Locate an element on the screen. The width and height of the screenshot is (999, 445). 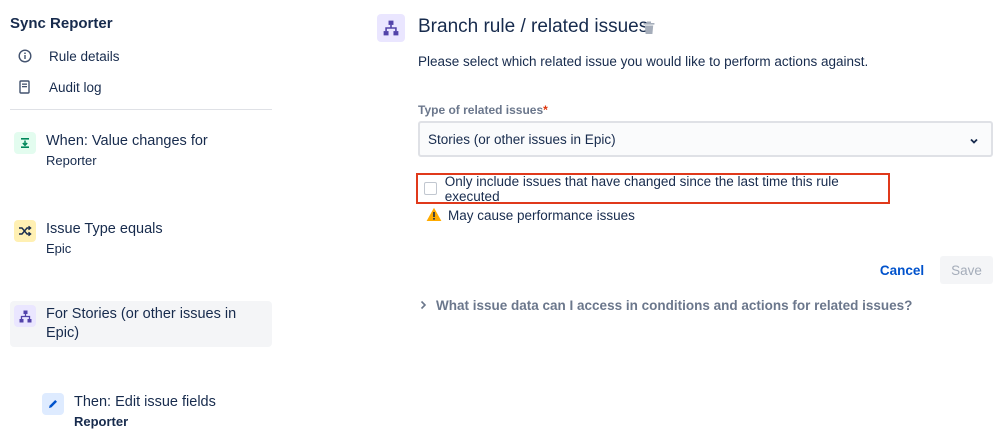
warning-icon is located at coordinates (434, 215).